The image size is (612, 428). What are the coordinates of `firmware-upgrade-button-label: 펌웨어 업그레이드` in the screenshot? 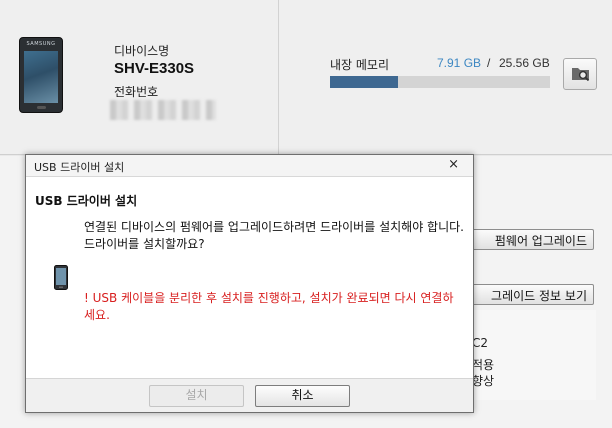 It's located at (540, 241).